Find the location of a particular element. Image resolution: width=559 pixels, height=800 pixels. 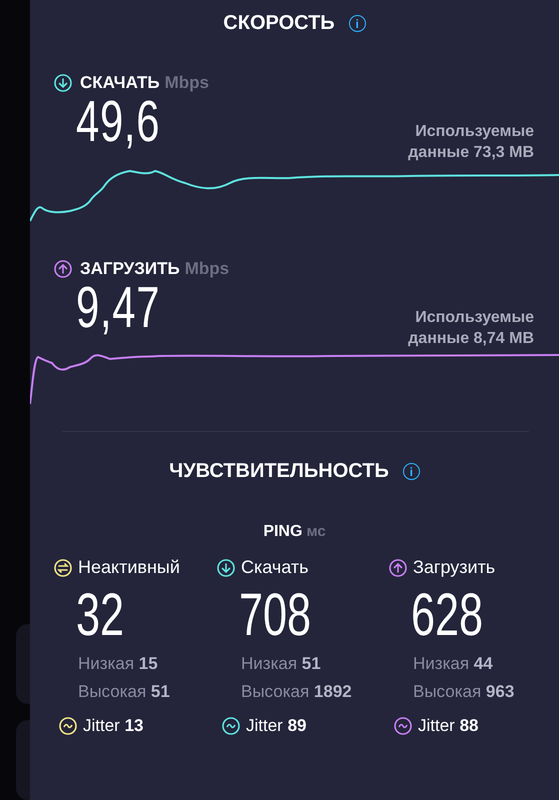

jitter-text: Jitter 13 is located at coordinates (113, 726).